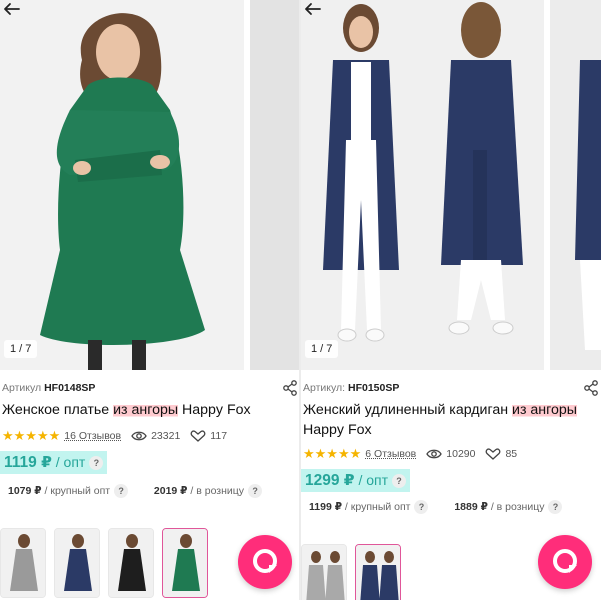 This screenshot has width=601, height=600. I want to click on likes-count: 117, so click(219, 436).